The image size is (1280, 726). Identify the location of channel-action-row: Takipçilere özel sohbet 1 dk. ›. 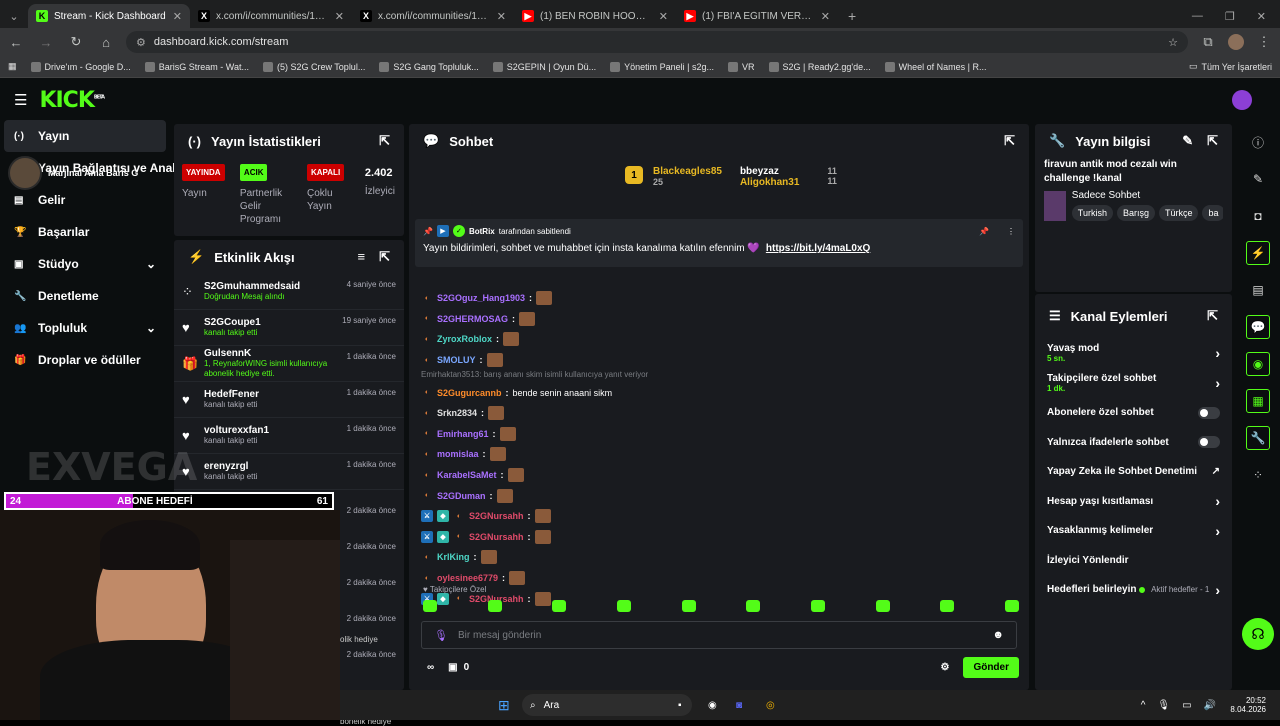
(1133, 383).